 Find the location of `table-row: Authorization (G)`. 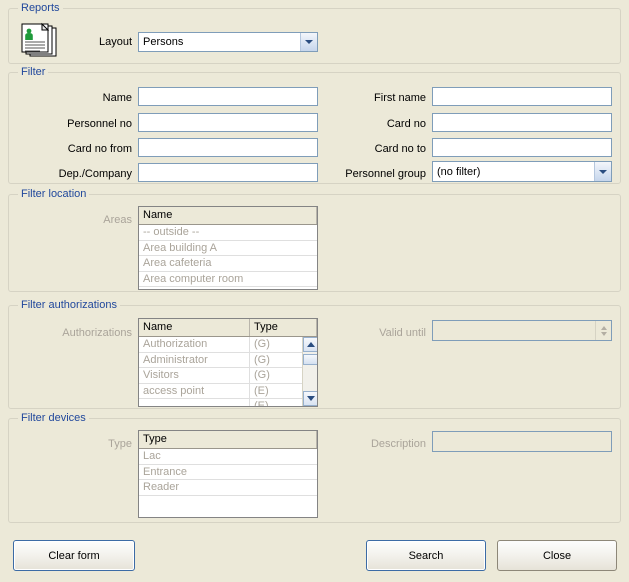

table-row: Authorization (G) is located at coordinates (228, 345).